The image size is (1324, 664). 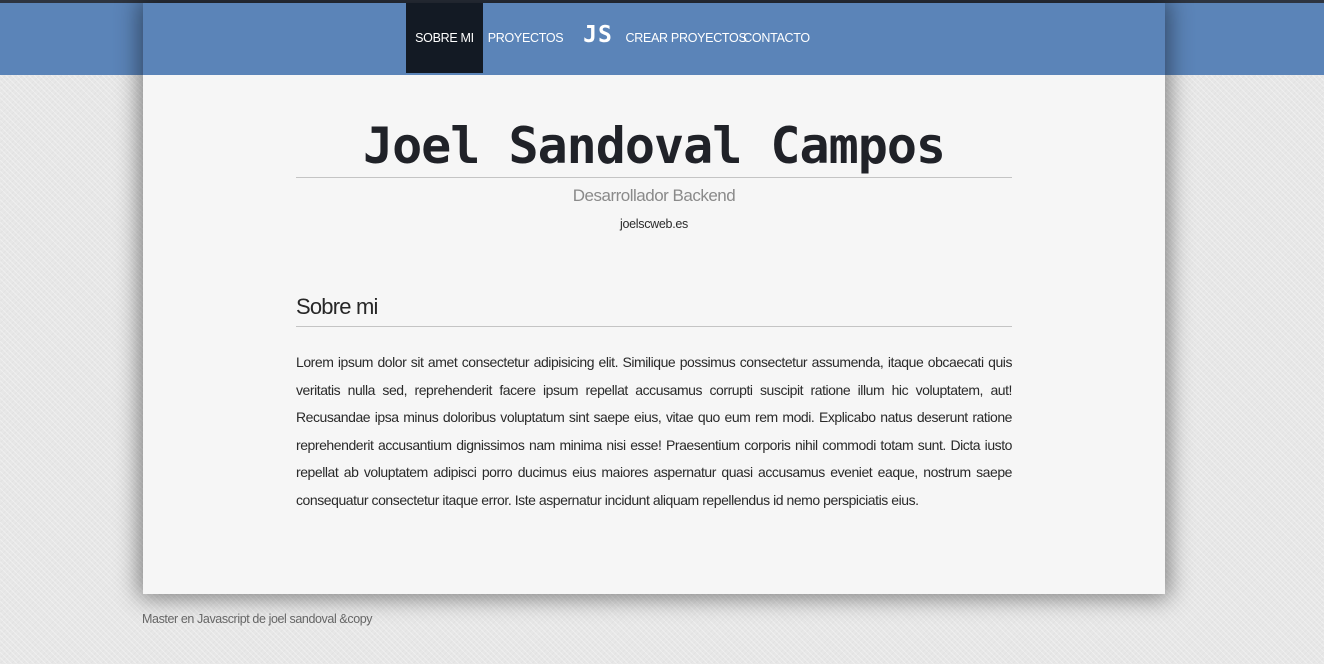 I want to click on job-title: Desarrollador Backend, so click(x=654, y=195).